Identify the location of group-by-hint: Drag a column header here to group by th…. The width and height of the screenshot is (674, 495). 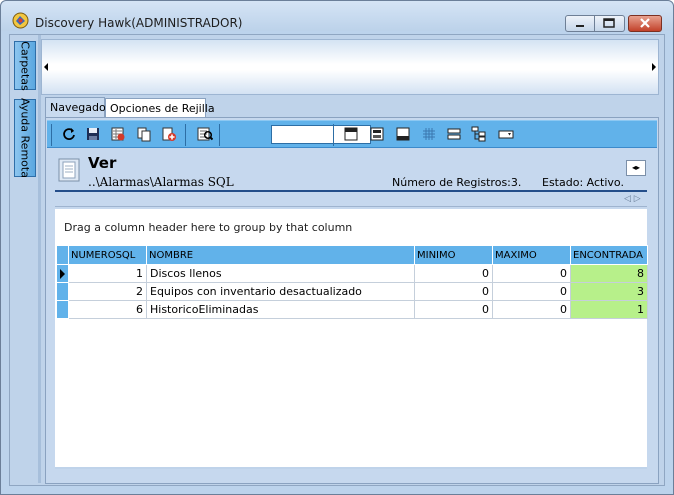
(208, 227).